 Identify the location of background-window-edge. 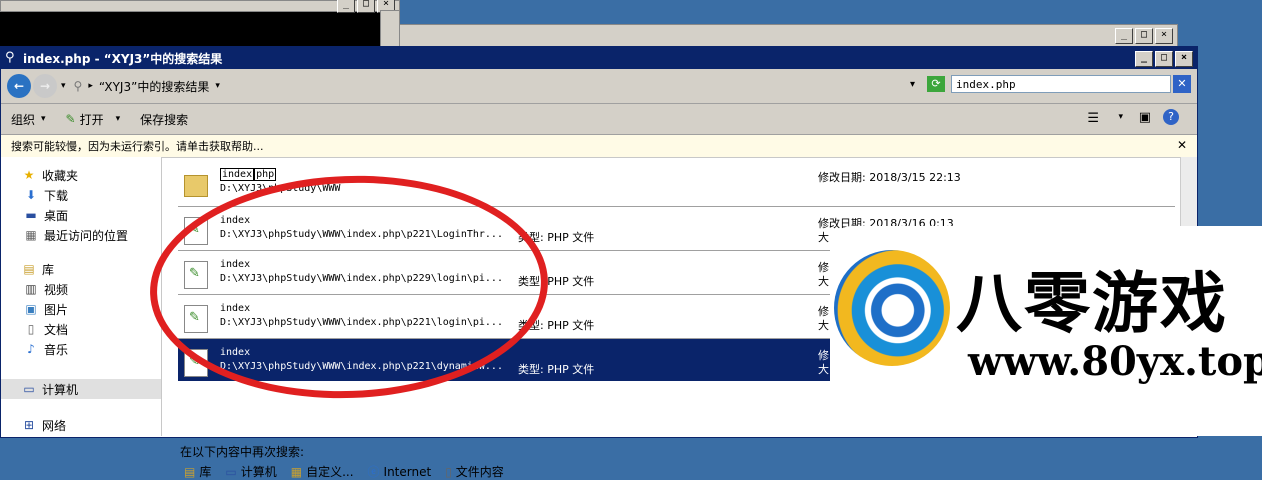
(390, 29).